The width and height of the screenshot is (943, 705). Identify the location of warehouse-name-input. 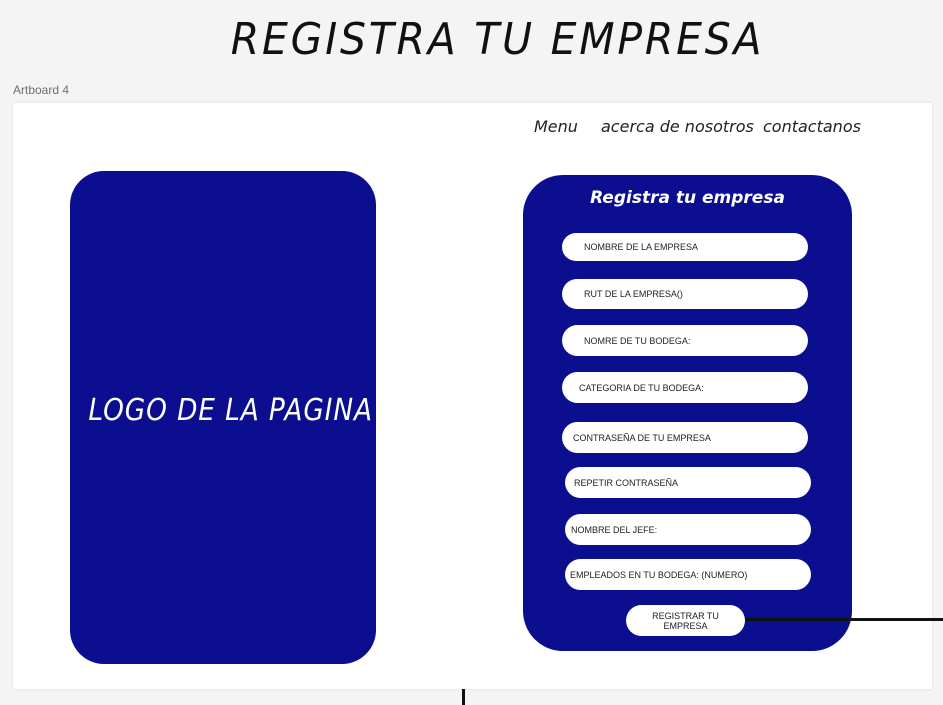
(685, 340).